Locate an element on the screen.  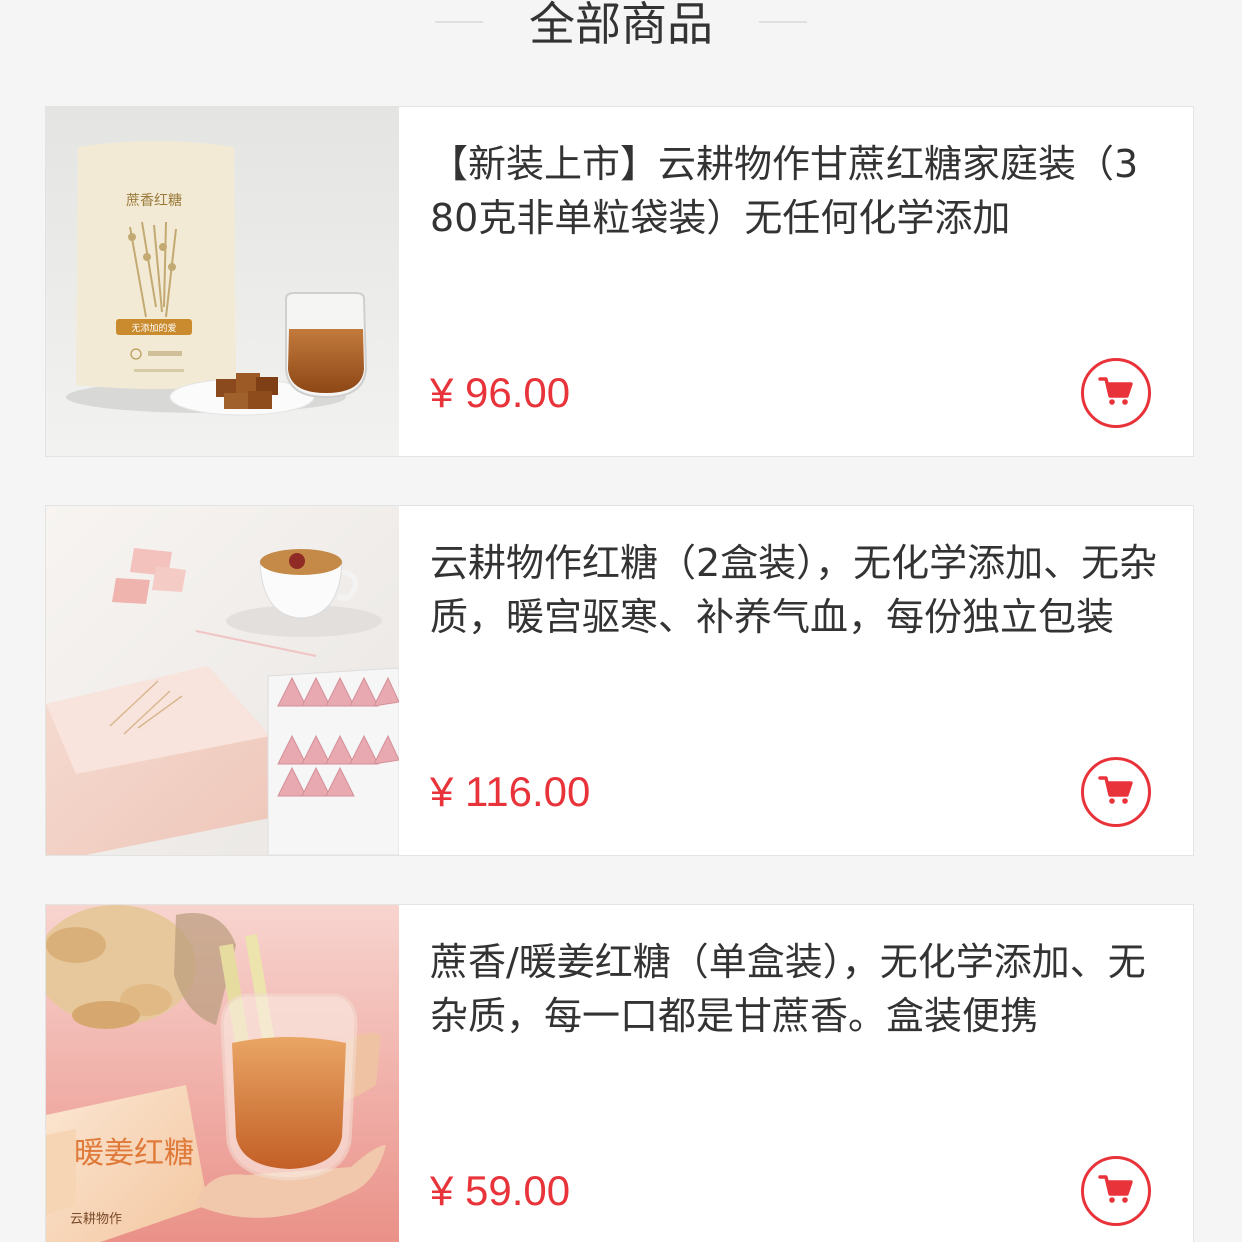
product-image: 蔗香红糖 无添加的爱 is located at coordinates (222, 281).